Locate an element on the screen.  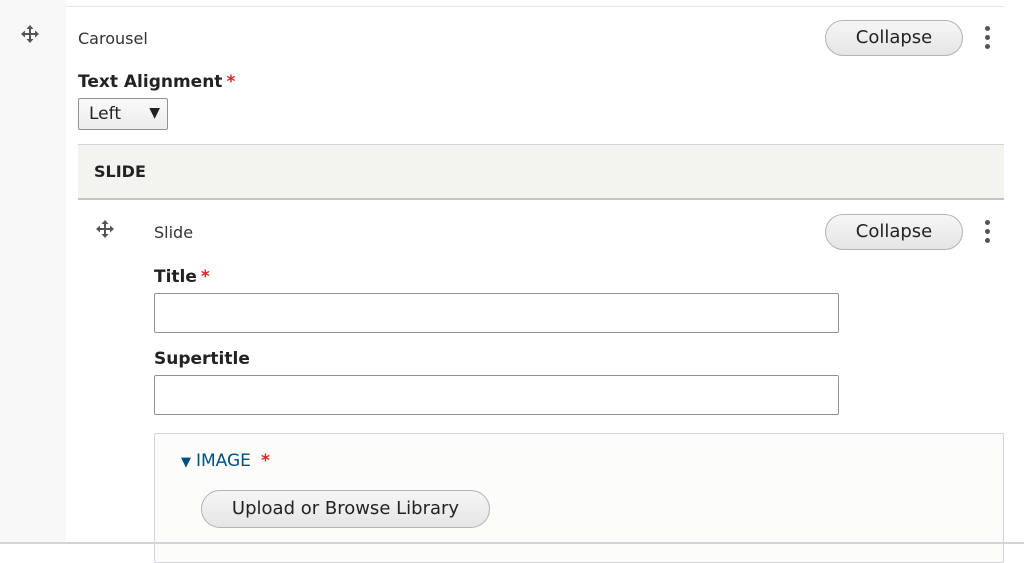
slide-kebab-menu-icon is located at coordinates (987, 234).